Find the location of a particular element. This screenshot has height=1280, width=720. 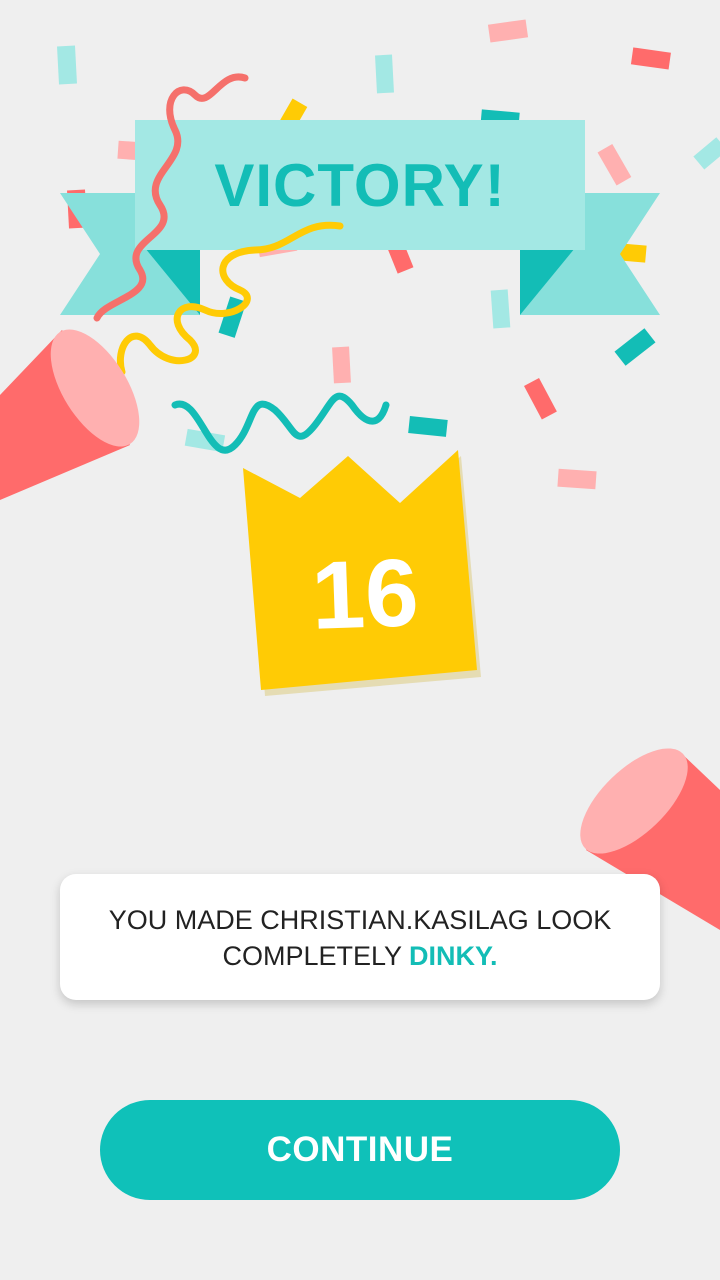

victory-title: VICTORY! is located at coordinates (360, 185).